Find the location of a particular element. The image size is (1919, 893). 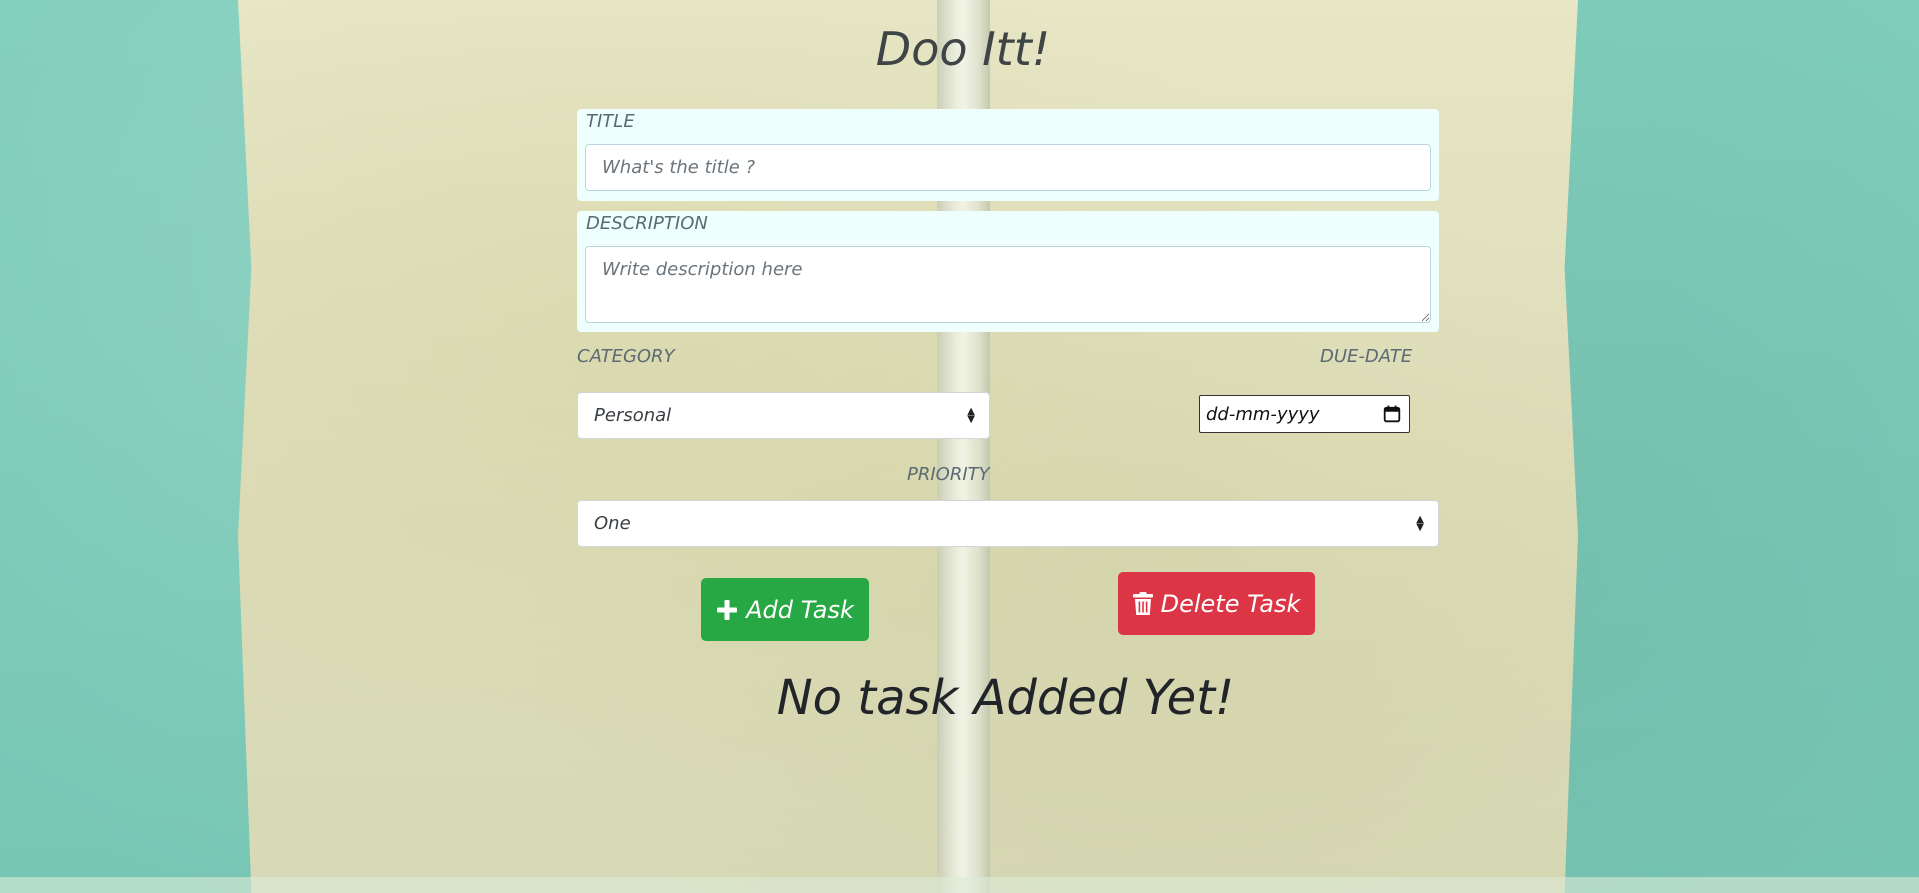

priority-label: PRIORITY is located at coordinates (948, 474).